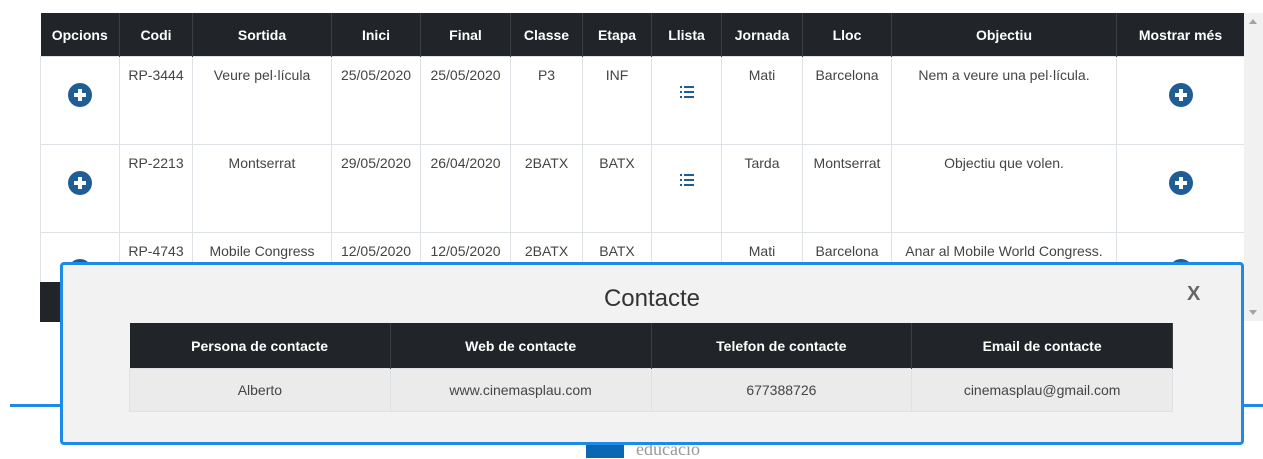  Describe the element at coordinates (465, 100) in the screenshot. I see `final-cell: 25/05/2020` at that location.